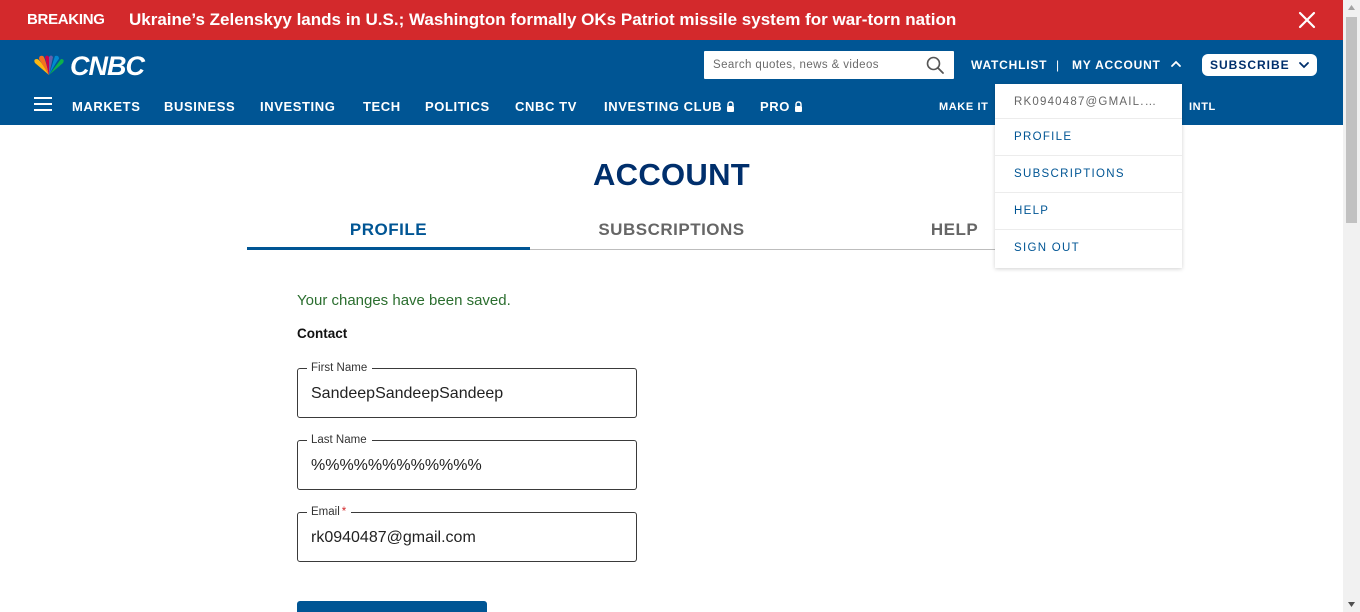 This screenshot has height=612, width=1360. Describe the element at coordinates (43, 105) in the screenshot. I see `hamburger-icon` at that location.